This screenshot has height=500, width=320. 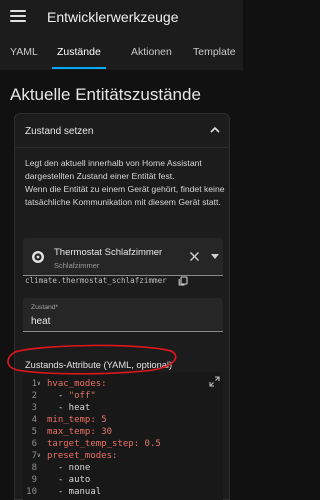 What do you see at coordinates (123, 492) in the screenshot?
I see `code-line: 10 - manual` at bounding box center [123, 492].